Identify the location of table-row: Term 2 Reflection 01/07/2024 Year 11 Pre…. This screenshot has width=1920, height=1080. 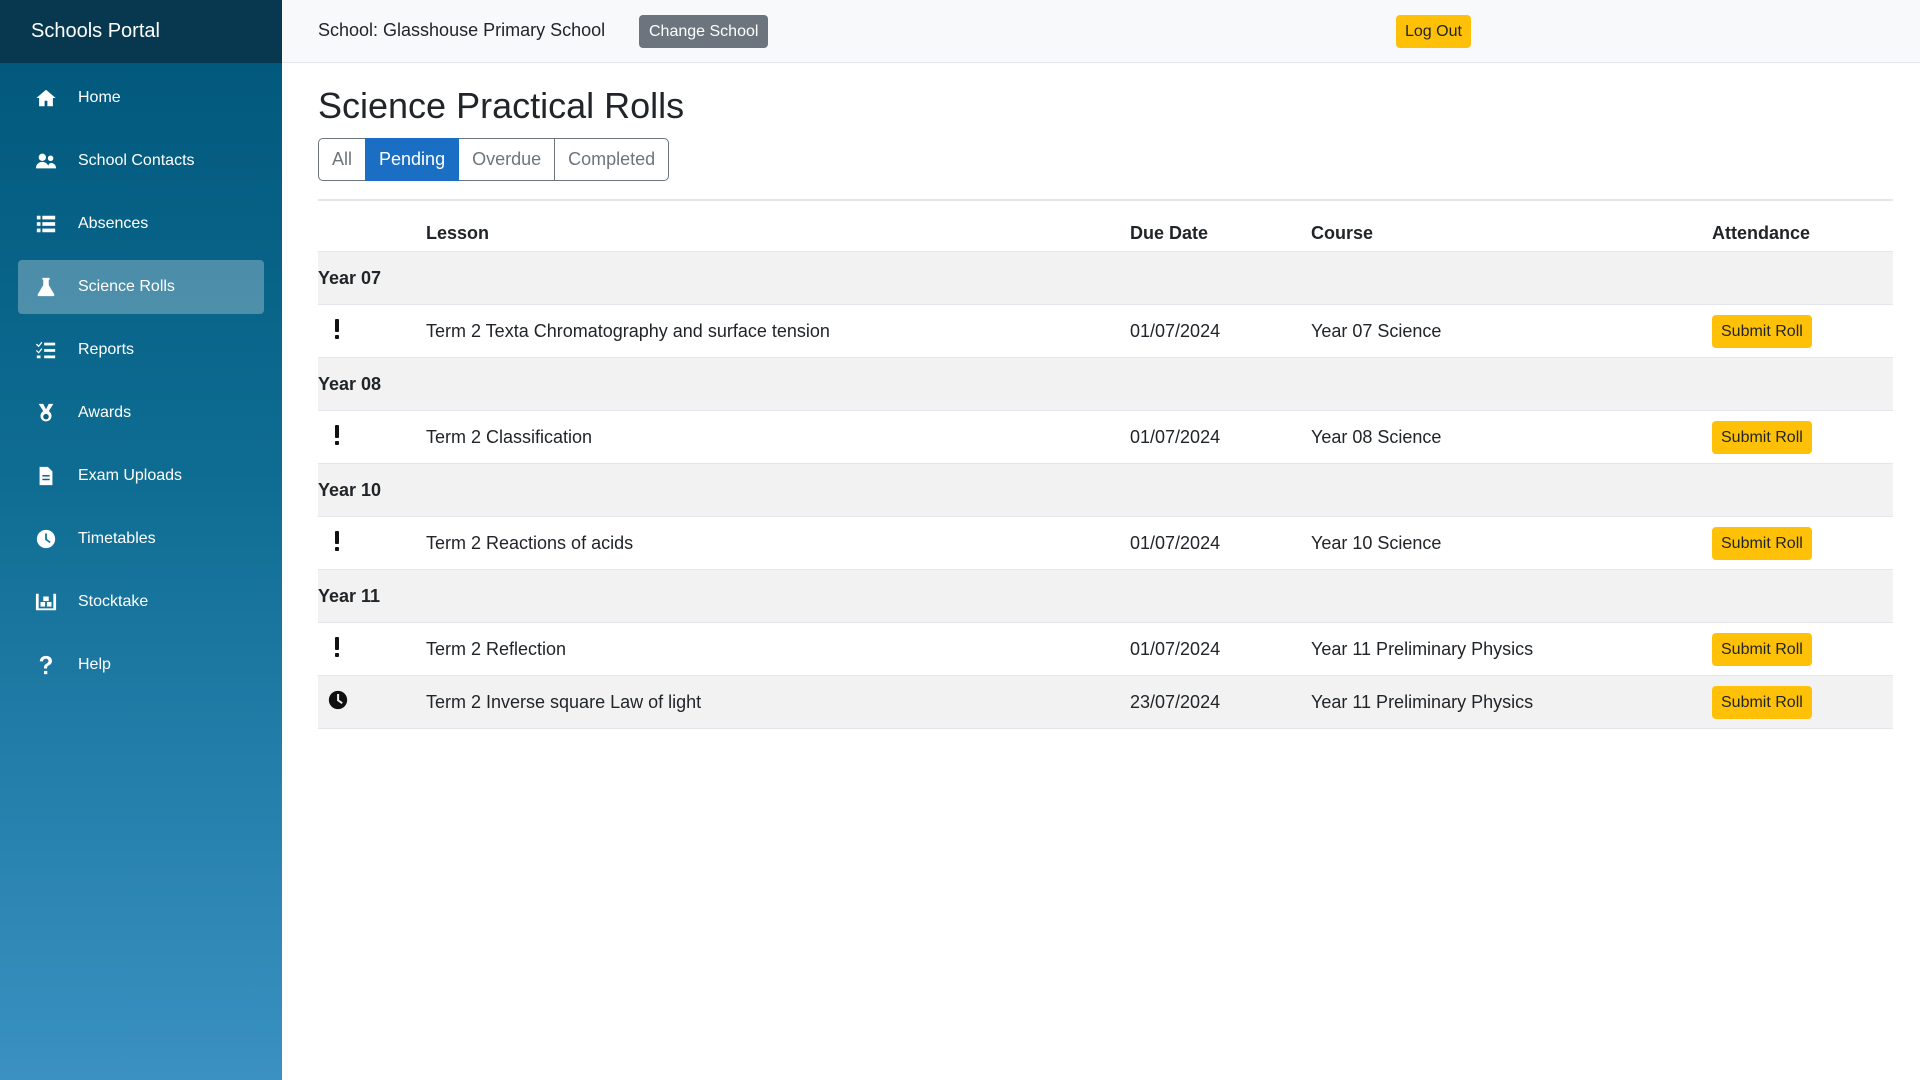
(1105, 649).